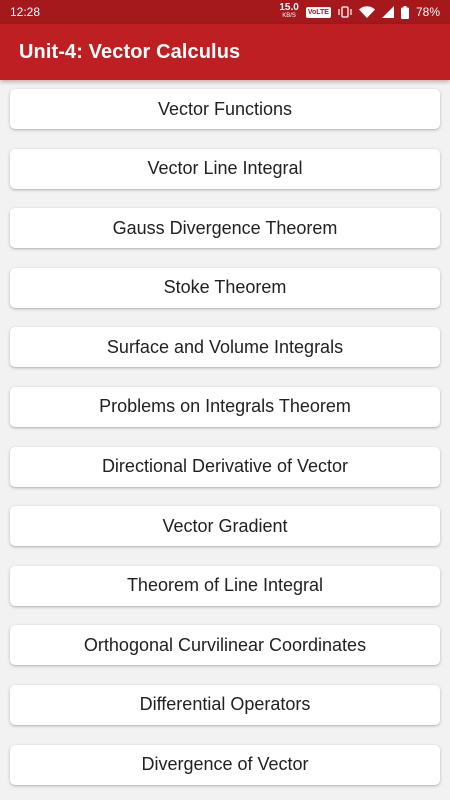 This screenshot has width=450, height=800. I want to click on topic-button-surface-volume-integrals: Surface and Volume Integrals, so click(225, 347).